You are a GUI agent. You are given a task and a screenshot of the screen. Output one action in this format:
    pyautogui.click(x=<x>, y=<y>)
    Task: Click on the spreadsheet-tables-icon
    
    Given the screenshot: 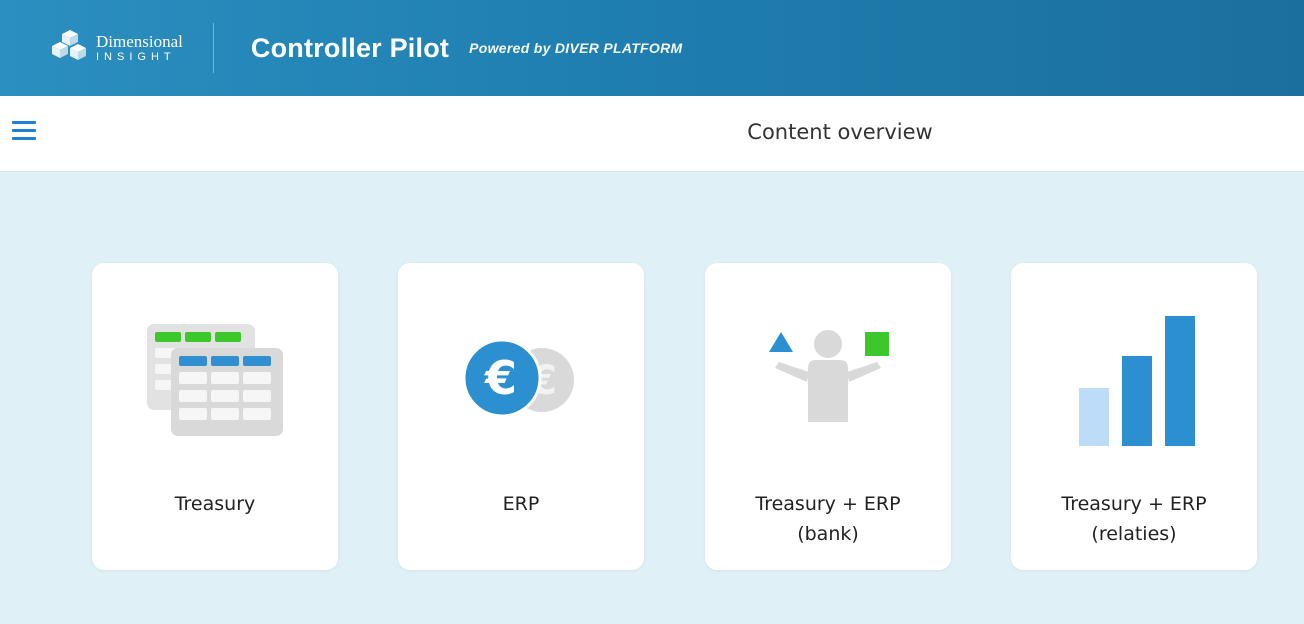 What is the action you would take?
    pyautogui.click(x=215, y=380)
    